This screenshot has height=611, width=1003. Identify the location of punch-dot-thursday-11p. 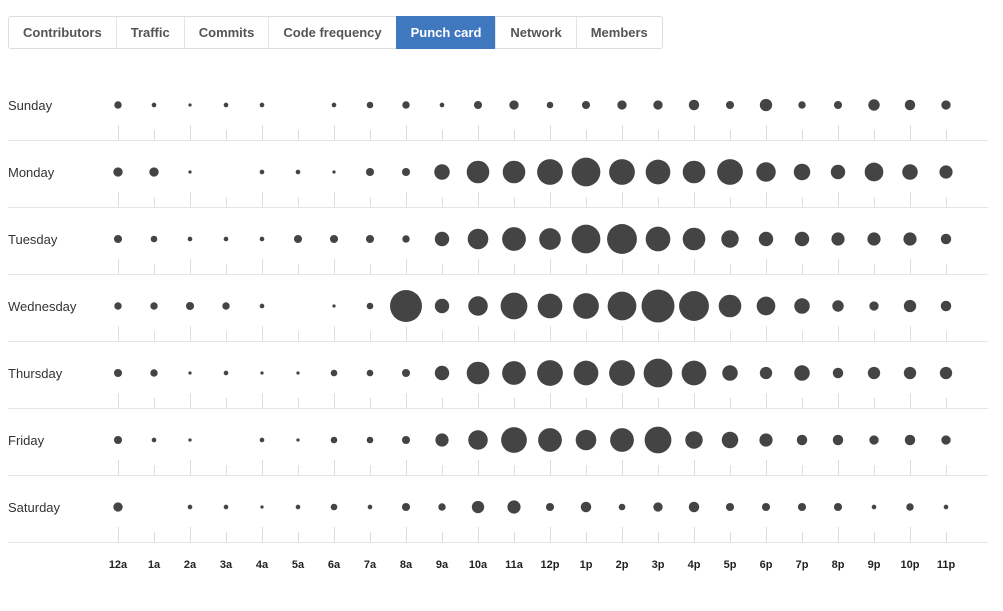
(946, 373).